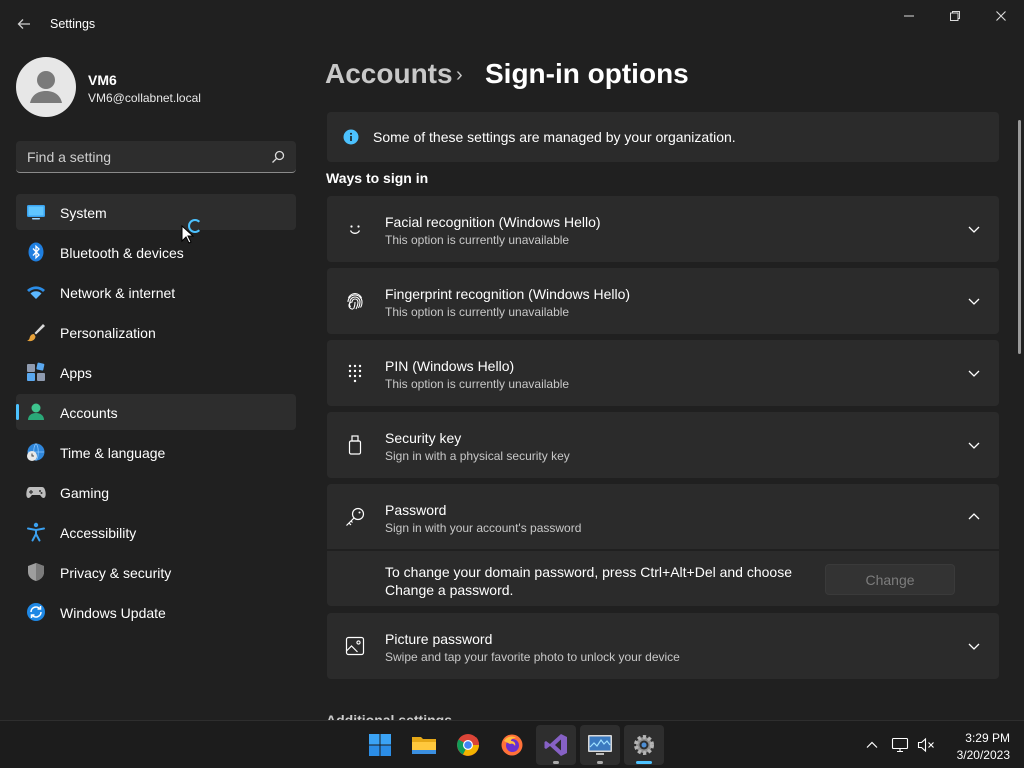 Image resolution: width=1024 pixels, height=768 pixels. I want to click on resource-monitor-icon, so click(600, 745).